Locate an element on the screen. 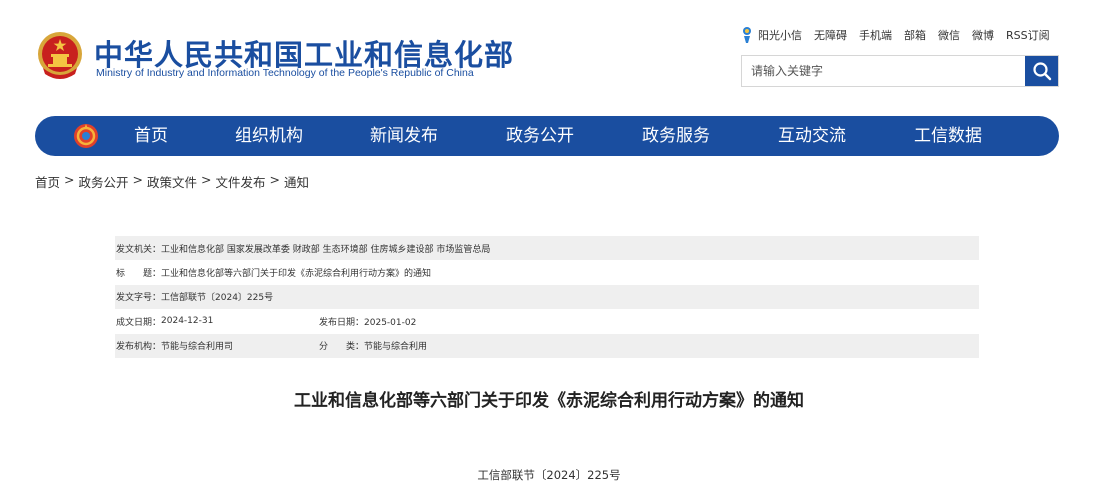 This screenshot has width=1098, height=493. main-nav: 首页 组织机构 新闻发布 政务公开 政务服务 互动交流 工信数据 is located at coordinates (547, 136).